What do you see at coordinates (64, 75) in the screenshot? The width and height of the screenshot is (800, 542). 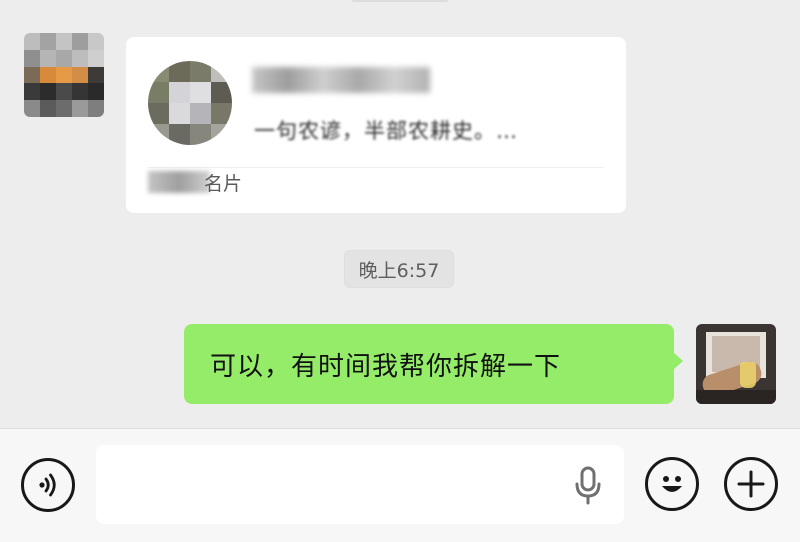 I see `sender-avatar` at bounding box center [64, 75].